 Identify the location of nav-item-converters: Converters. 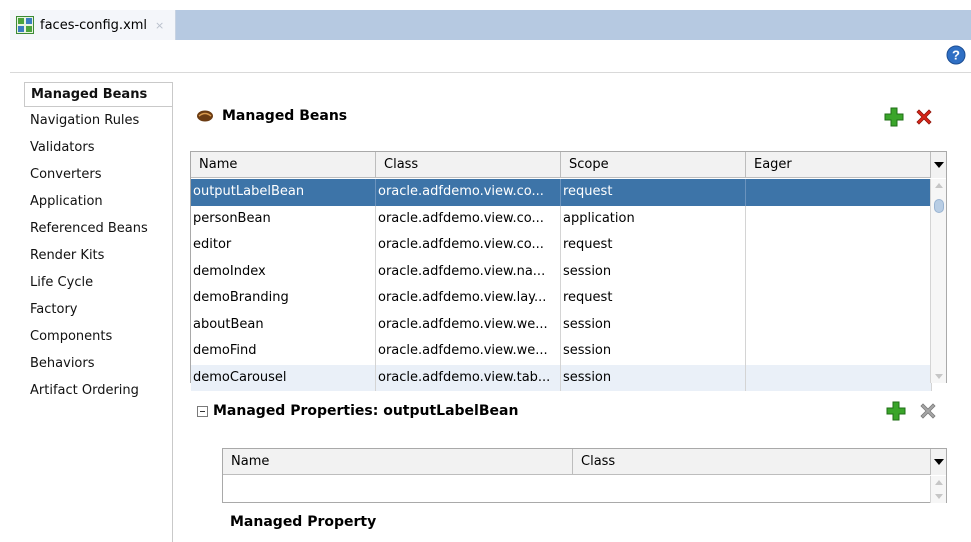
(98, 174).